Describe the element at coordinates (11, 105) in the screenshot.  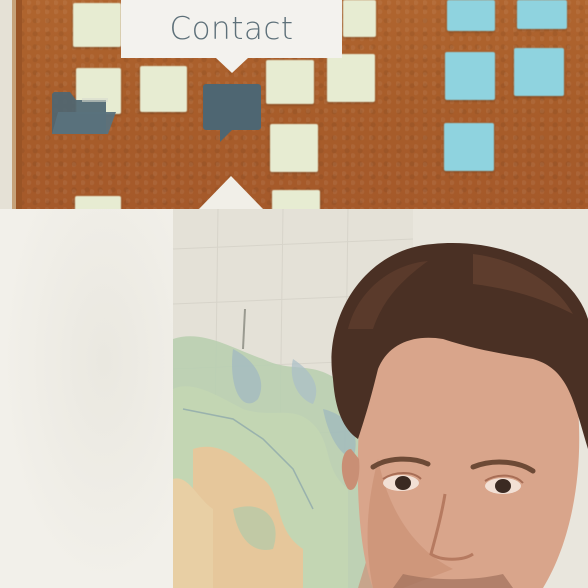
I see `board-frame` at that location.